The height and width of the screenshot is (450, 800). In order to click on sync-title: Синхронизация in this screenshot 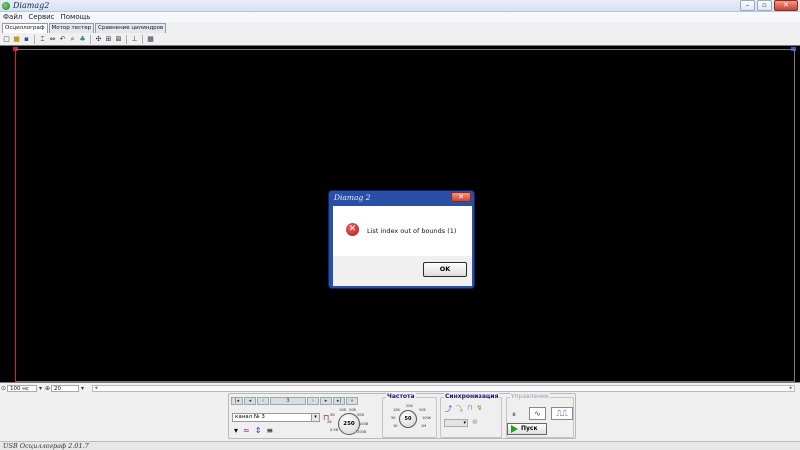, I will do `click(472, 396)`.